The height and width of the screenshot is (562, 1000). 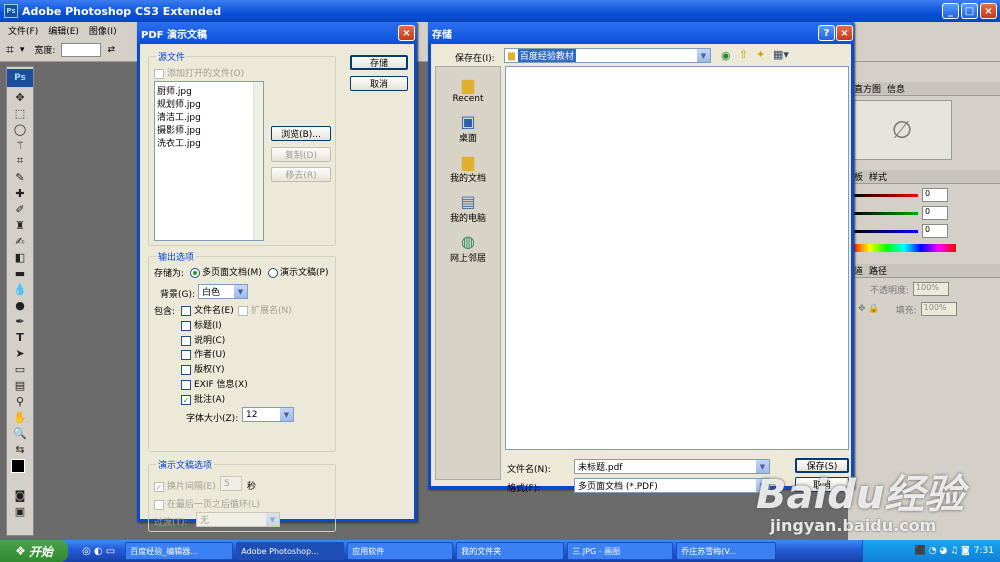 I want to click on help-button: ?, so click(x=826, y=33).